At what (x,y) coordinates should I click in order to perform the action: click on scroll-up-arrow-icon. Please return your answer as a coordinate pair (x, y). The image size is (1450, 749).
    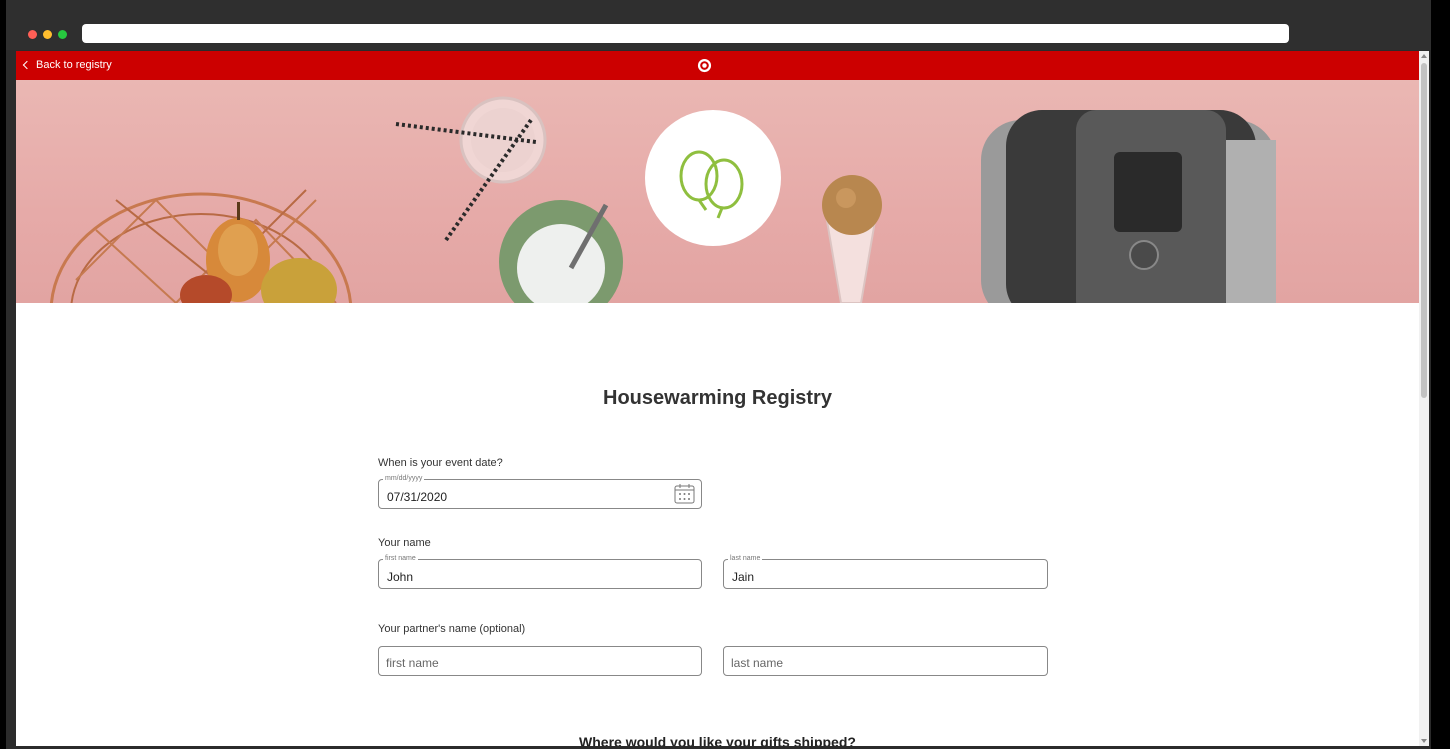
    Looking at the image, I should click on (1424, 56).